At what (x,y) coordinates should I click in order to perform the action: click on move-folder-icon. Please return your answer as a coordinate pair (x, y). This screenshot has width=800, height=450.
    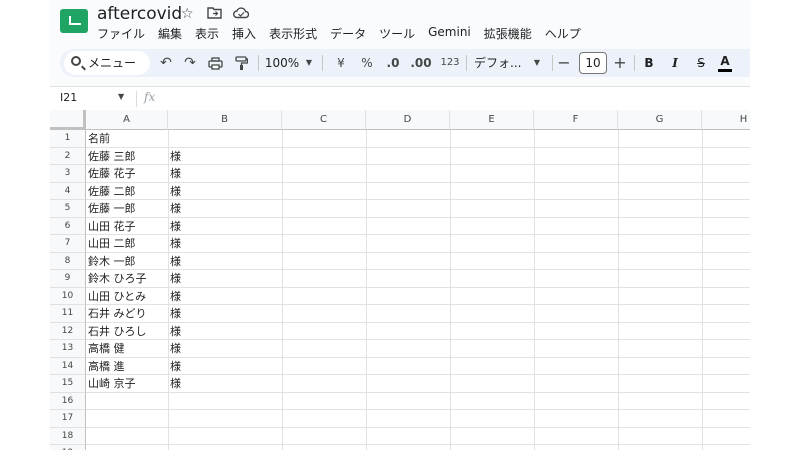
    Looking at the image, I should click on (214, 14).